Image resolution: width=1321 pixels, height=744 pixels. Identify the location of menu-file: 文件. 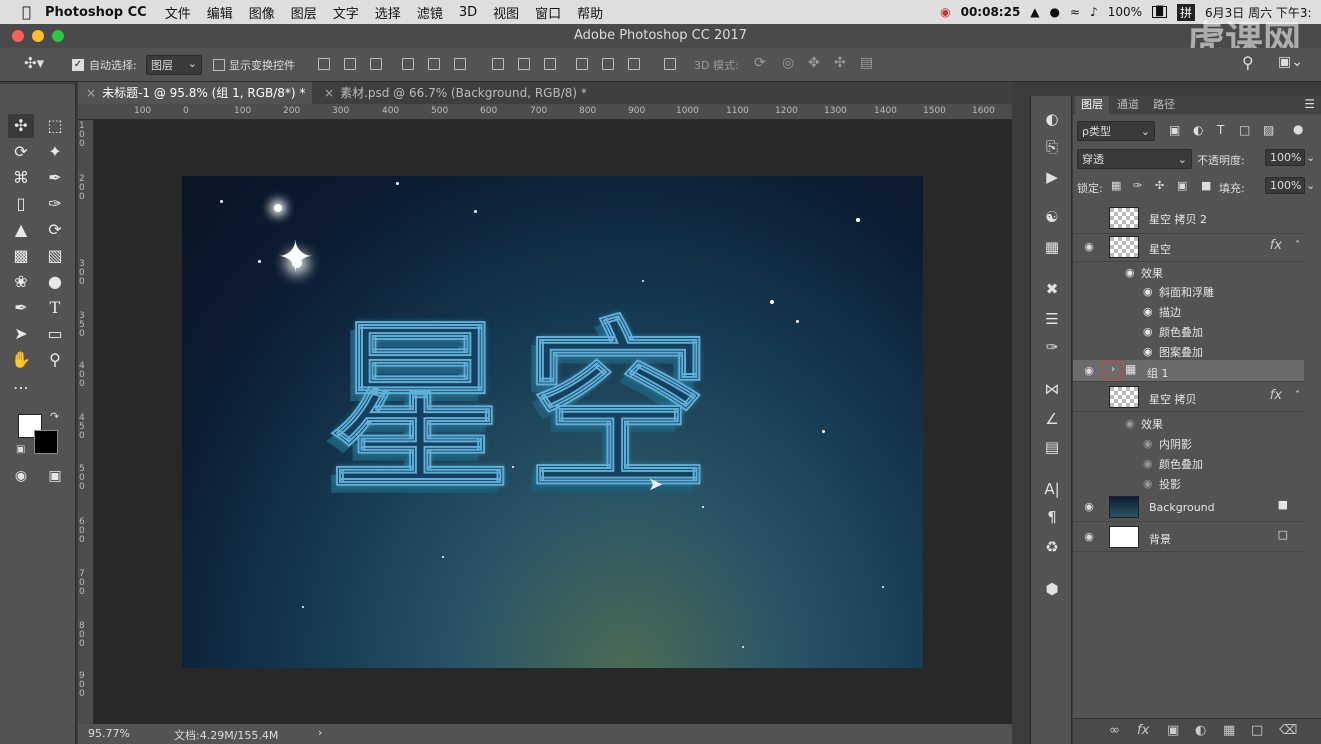
(178, 12).